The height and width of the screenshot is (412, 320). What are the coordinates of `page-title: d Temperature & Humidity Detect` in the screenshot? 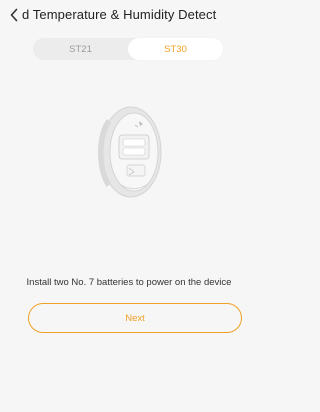 It's located at (119, 14).